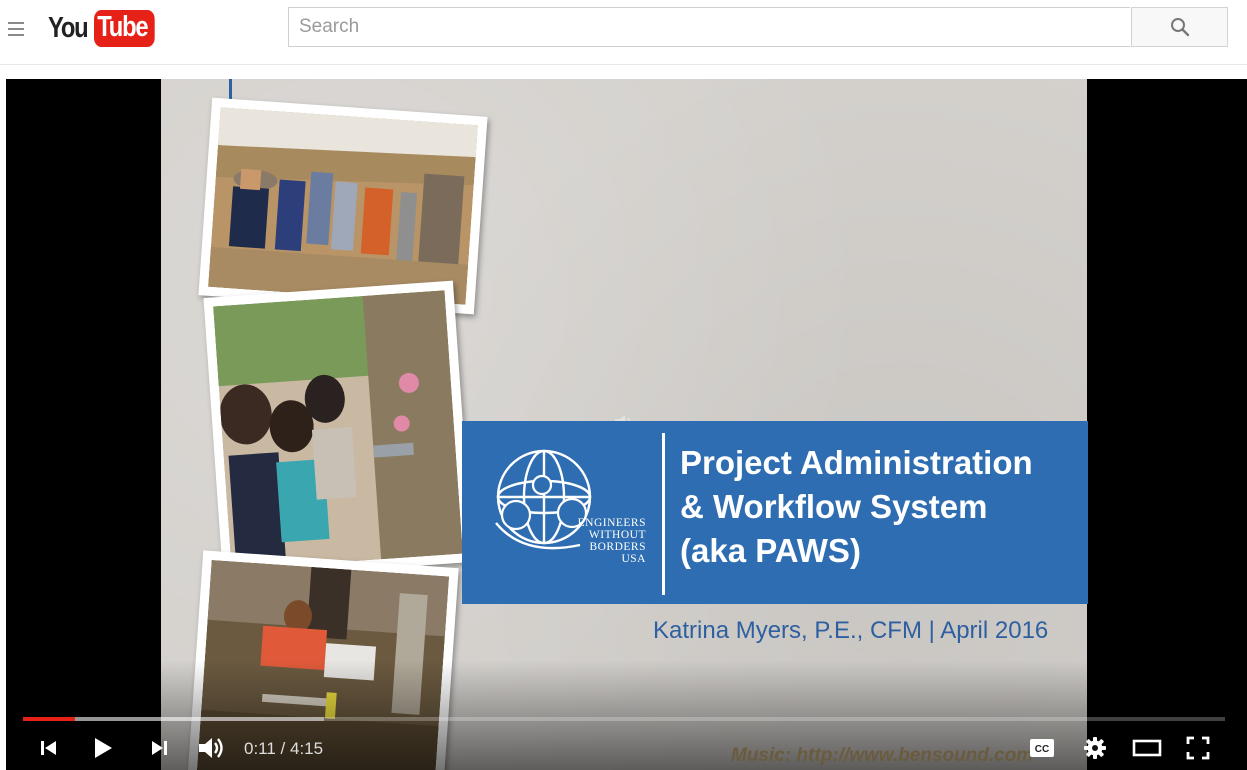 The image size is (1247, 770). I want to click on org-name-line: WITHOUT, so click(617, 535).